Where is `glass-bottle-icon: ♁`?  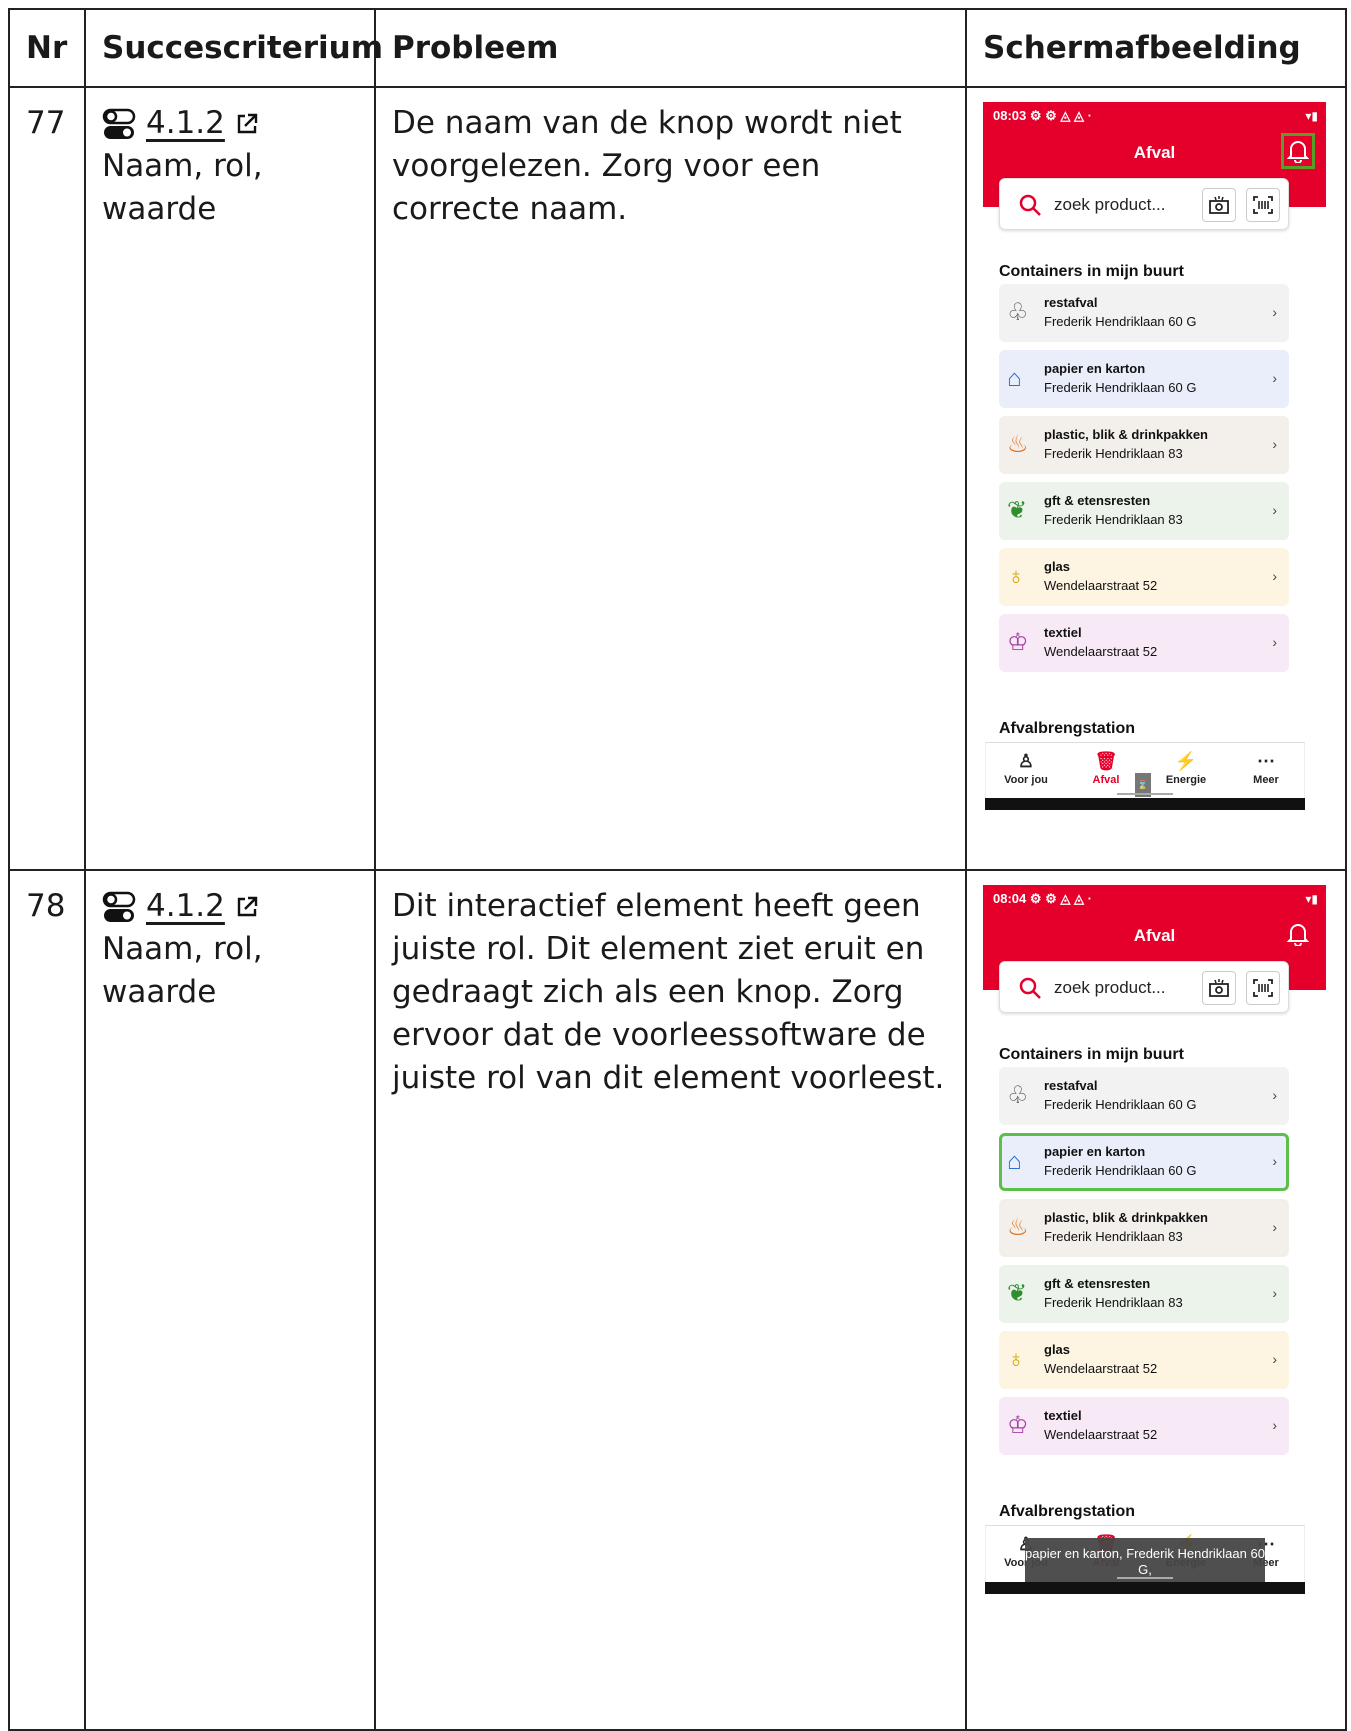
glass-bottle-icon: ♁ is located at coordinates (1016, 1359).